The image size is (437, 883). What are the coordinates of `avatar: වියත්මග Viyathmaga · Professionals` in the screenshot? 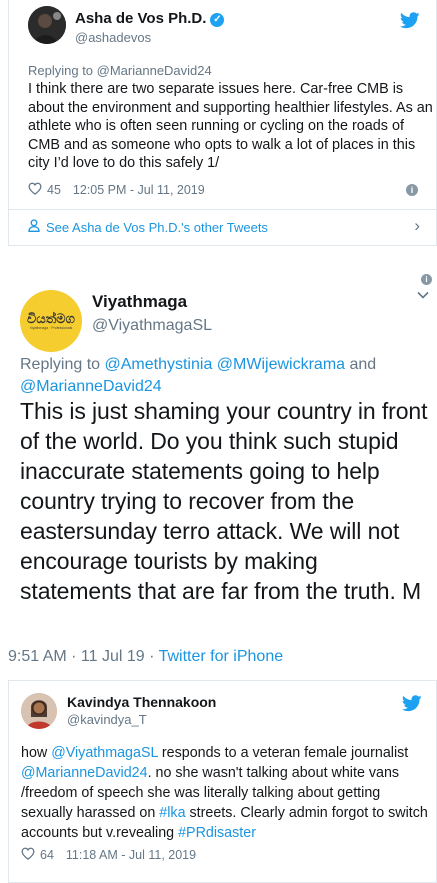 It's located at (51, 321).